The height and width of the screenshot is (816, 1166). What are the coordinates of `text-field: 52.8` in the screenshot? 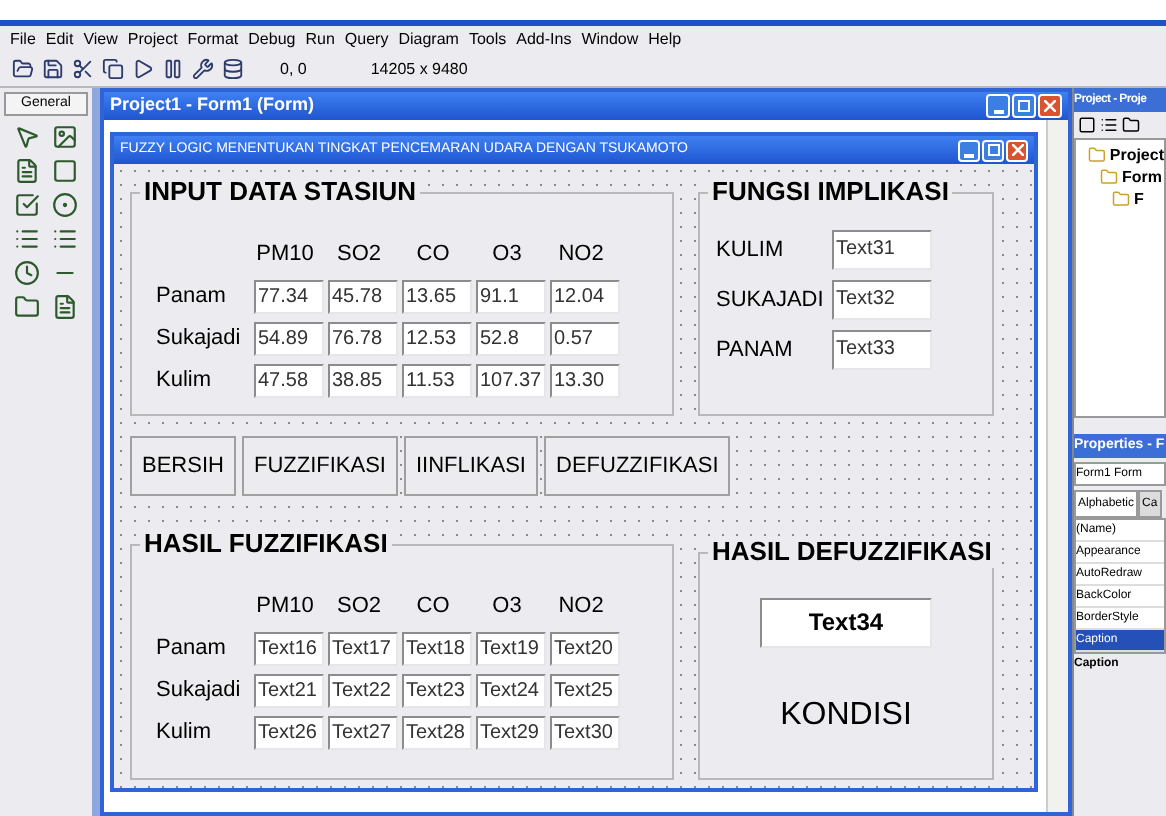 It's located at (511, 338).